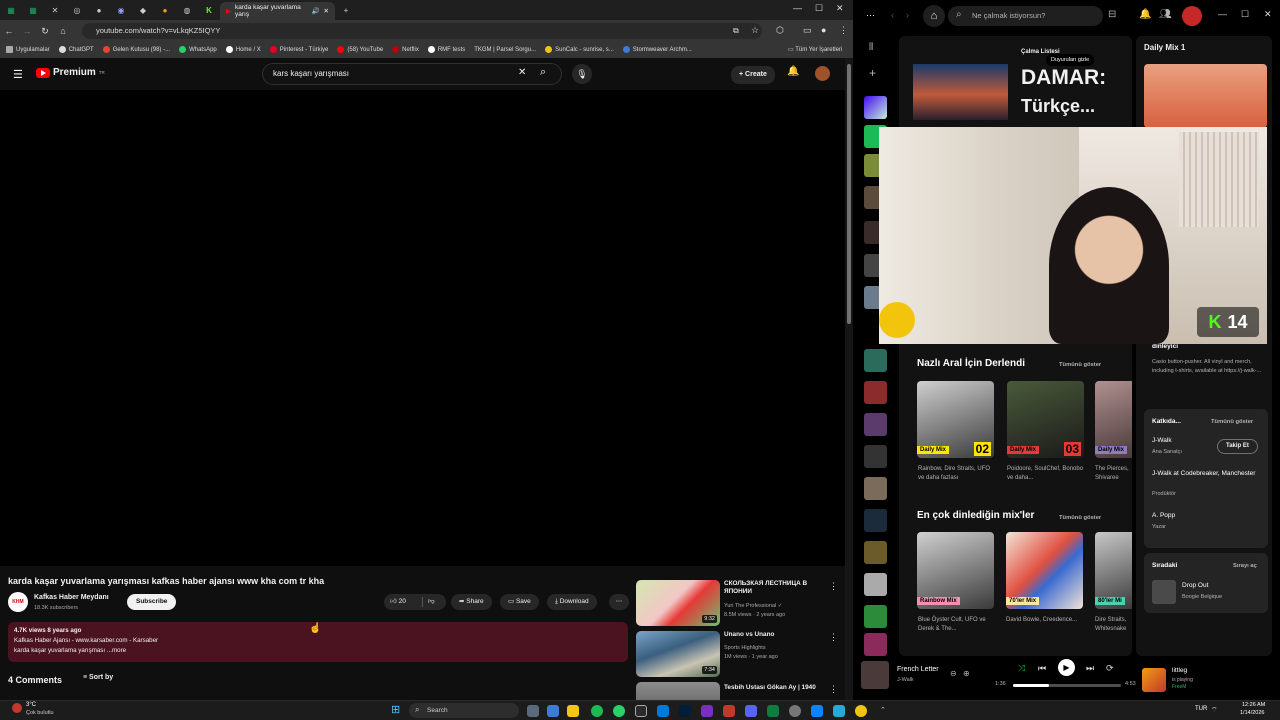  What do you see at coordinates (1163, 515) in the screenshot?
I see `credit-name: A. Popp` at bounding box center [1163, 515].